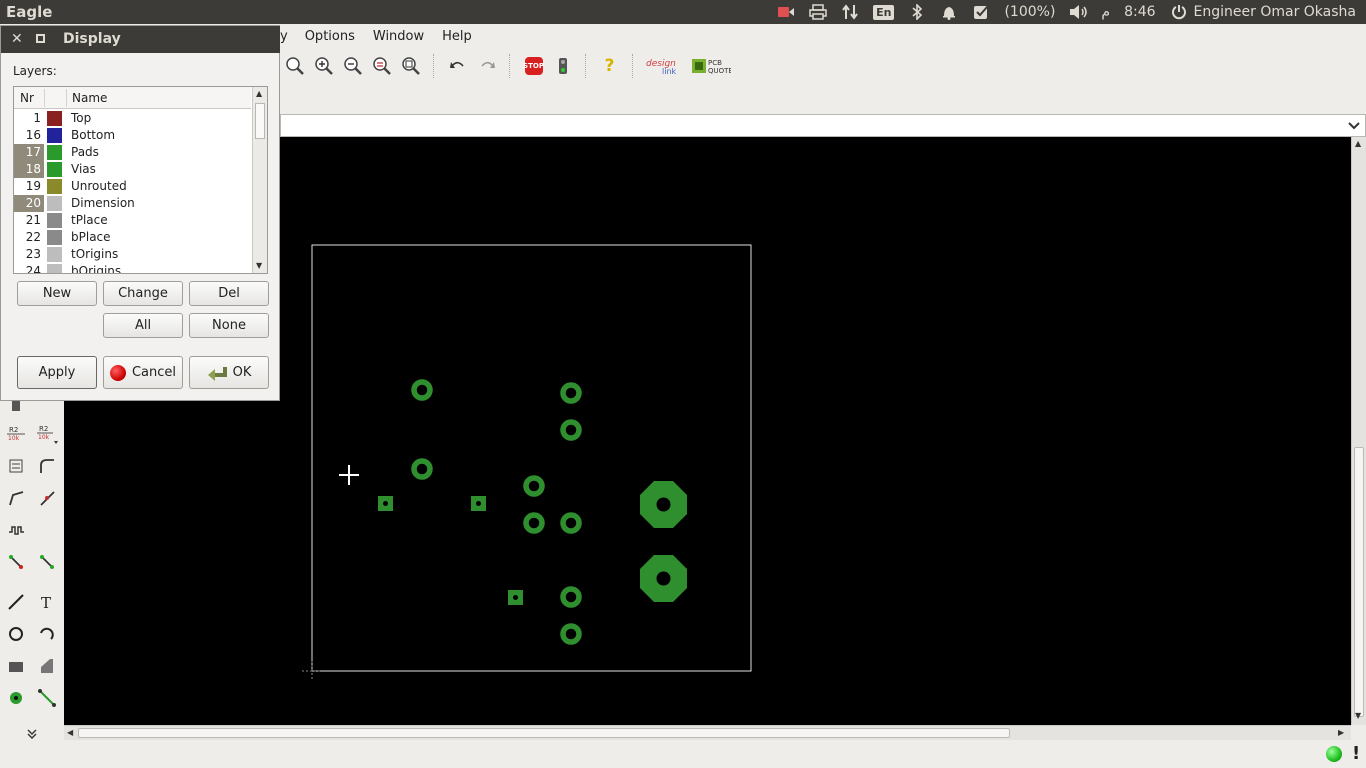  I want to click on design-link-icon: design link, so click(666, 66).